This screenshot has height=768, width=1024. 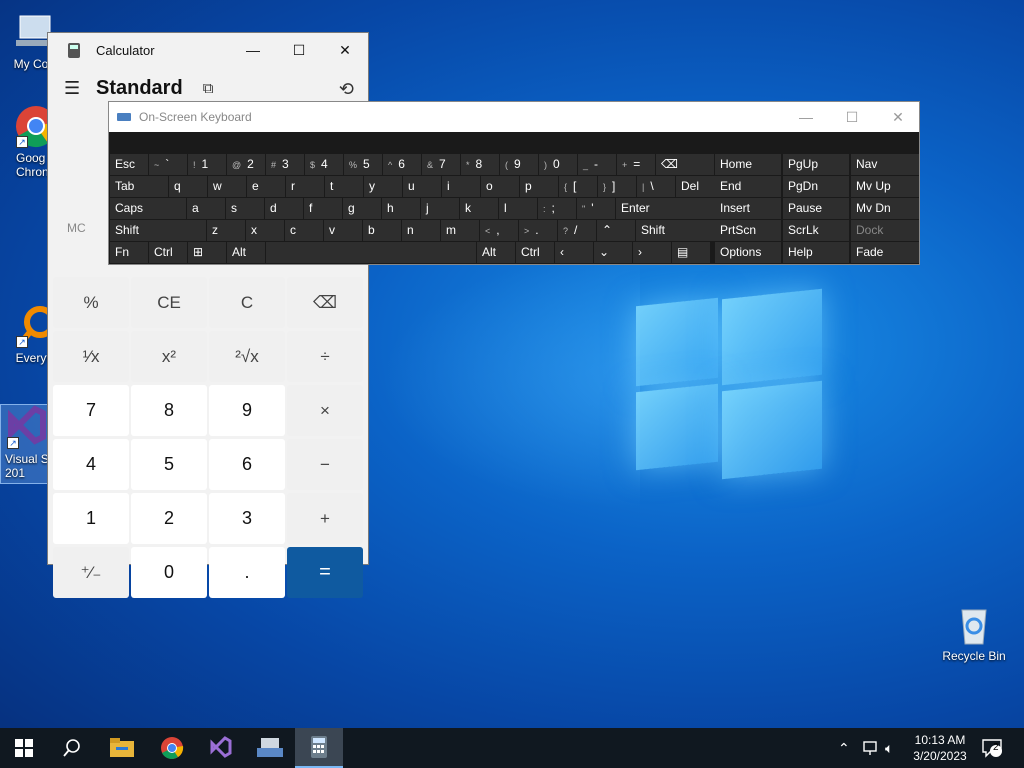 I want to click on osk-nav-key: Mv Up, so click(x=885, y=186).